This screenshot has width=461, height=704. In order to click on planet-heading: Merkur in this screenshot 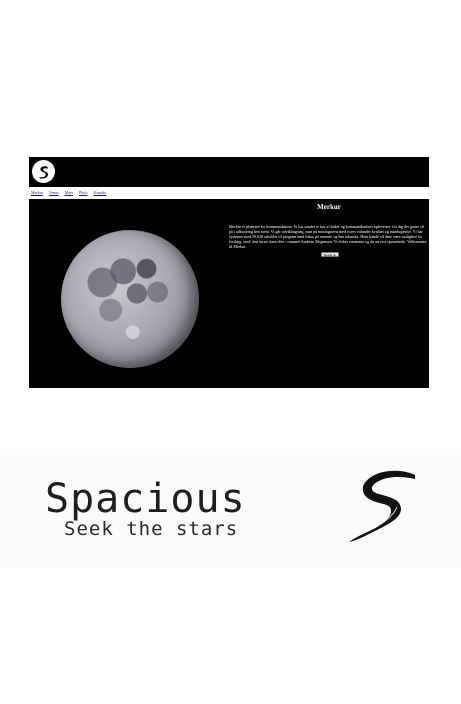, I will do `click(329, 207)`.